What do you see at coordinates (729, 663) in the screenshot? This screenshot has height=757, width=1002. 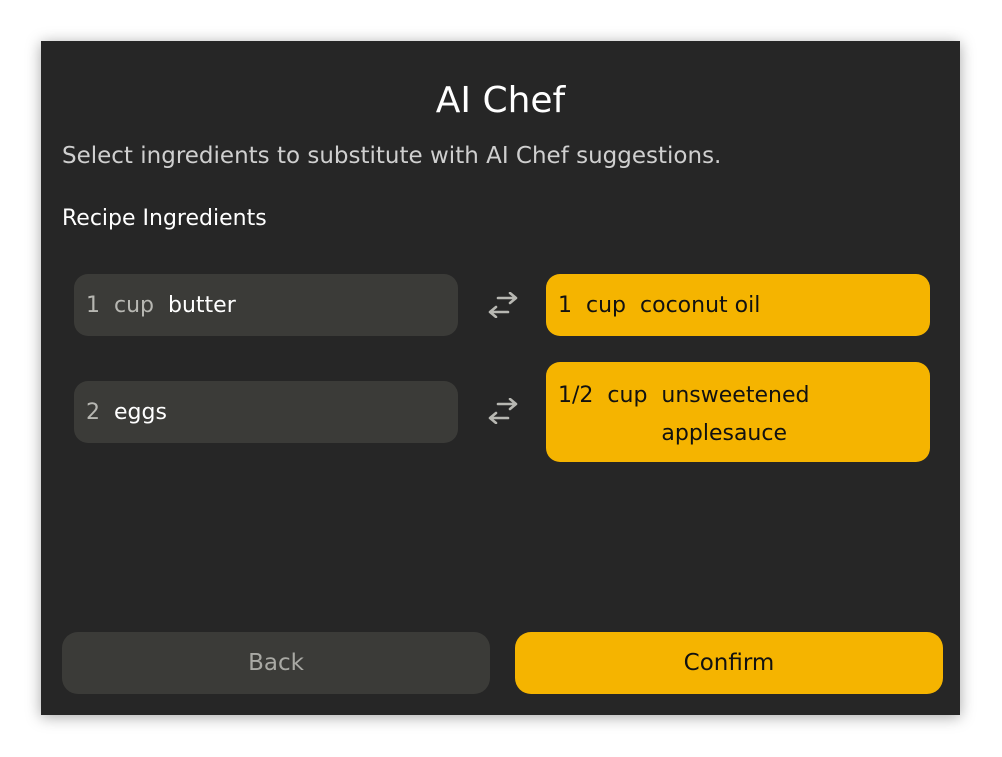 I see `confirm-button: Confirm` at bounding box center [729, 663].